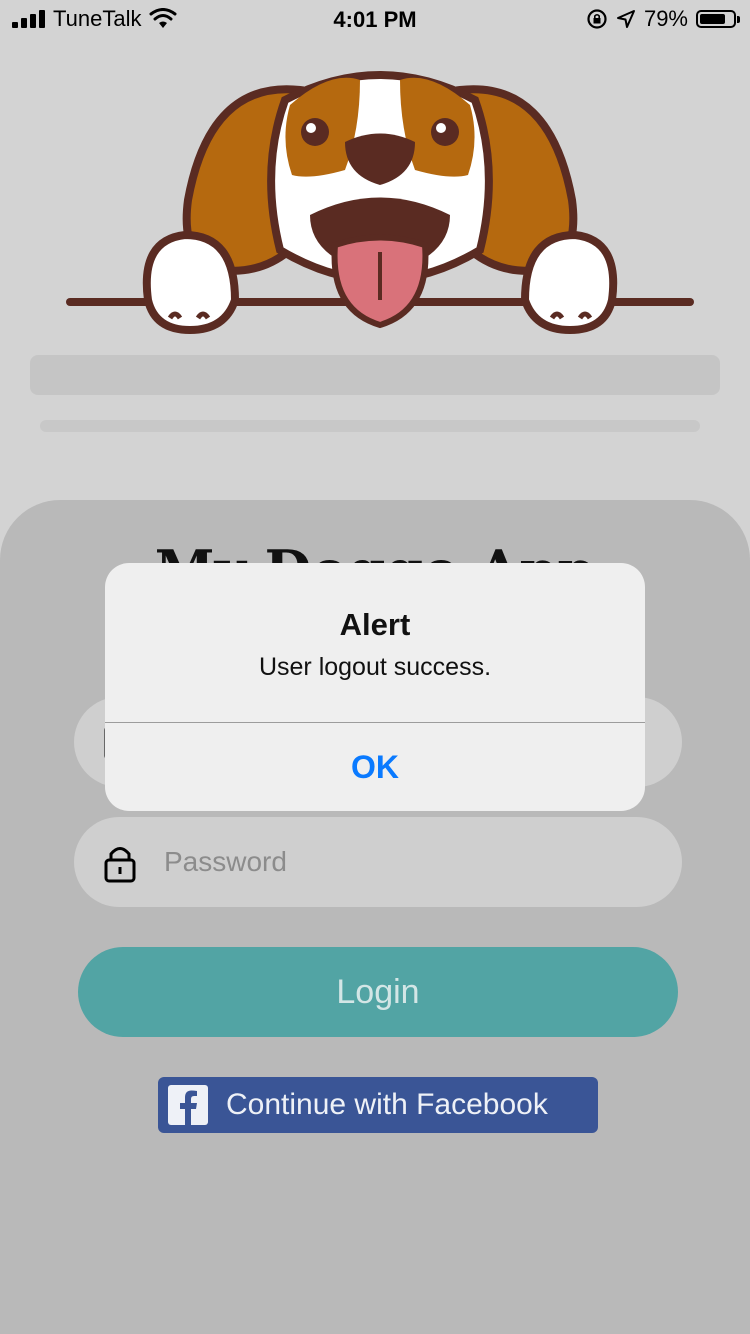 The image size is (750, 1334). What do you see at coordinates (712, 19) in the screenshot?
I see `battery-fill` at bounding box center [712, 19].